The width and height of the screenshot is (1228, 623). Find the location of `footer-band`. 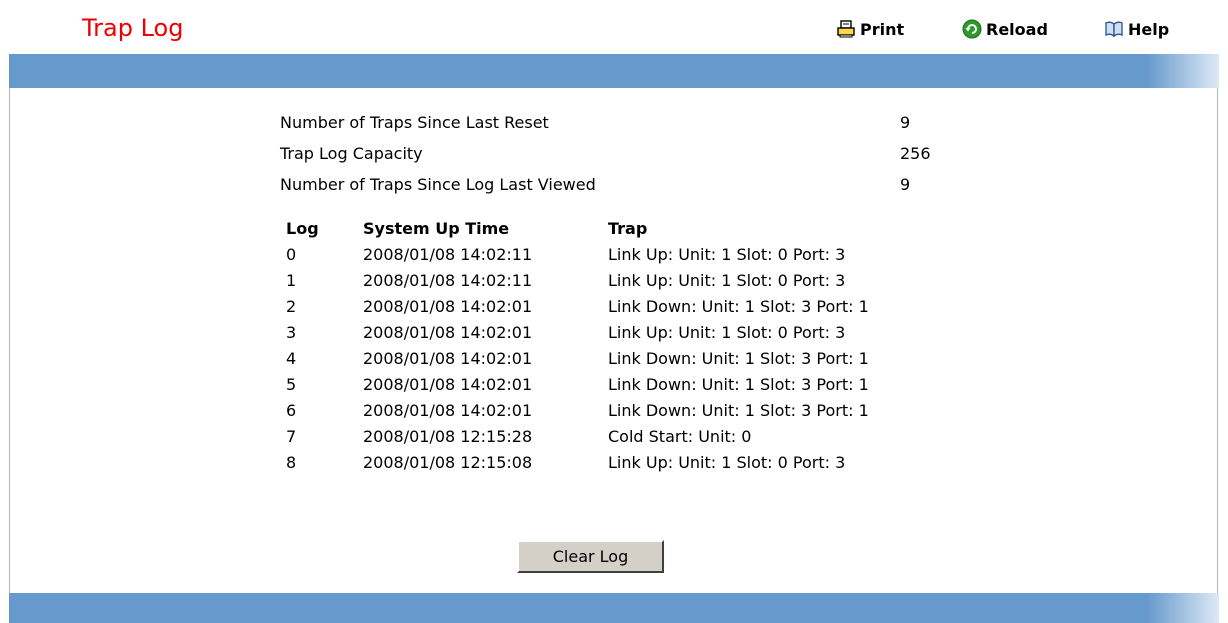

footer-band is located at coordinates (614, 608).